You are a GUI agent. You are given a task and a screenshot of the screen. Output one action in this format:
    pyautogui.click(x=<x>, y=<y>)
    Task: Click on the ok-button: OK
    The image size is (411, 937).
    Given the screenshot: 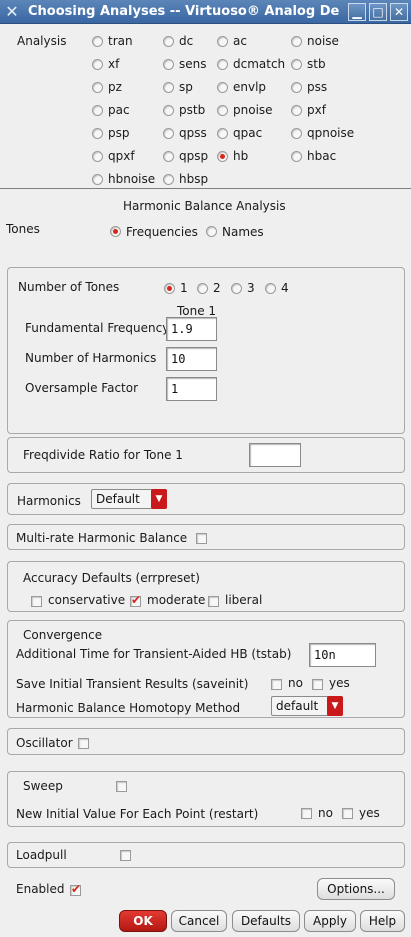 What is the action you would take?
    pyautogui.click(x=143, y=921)
    